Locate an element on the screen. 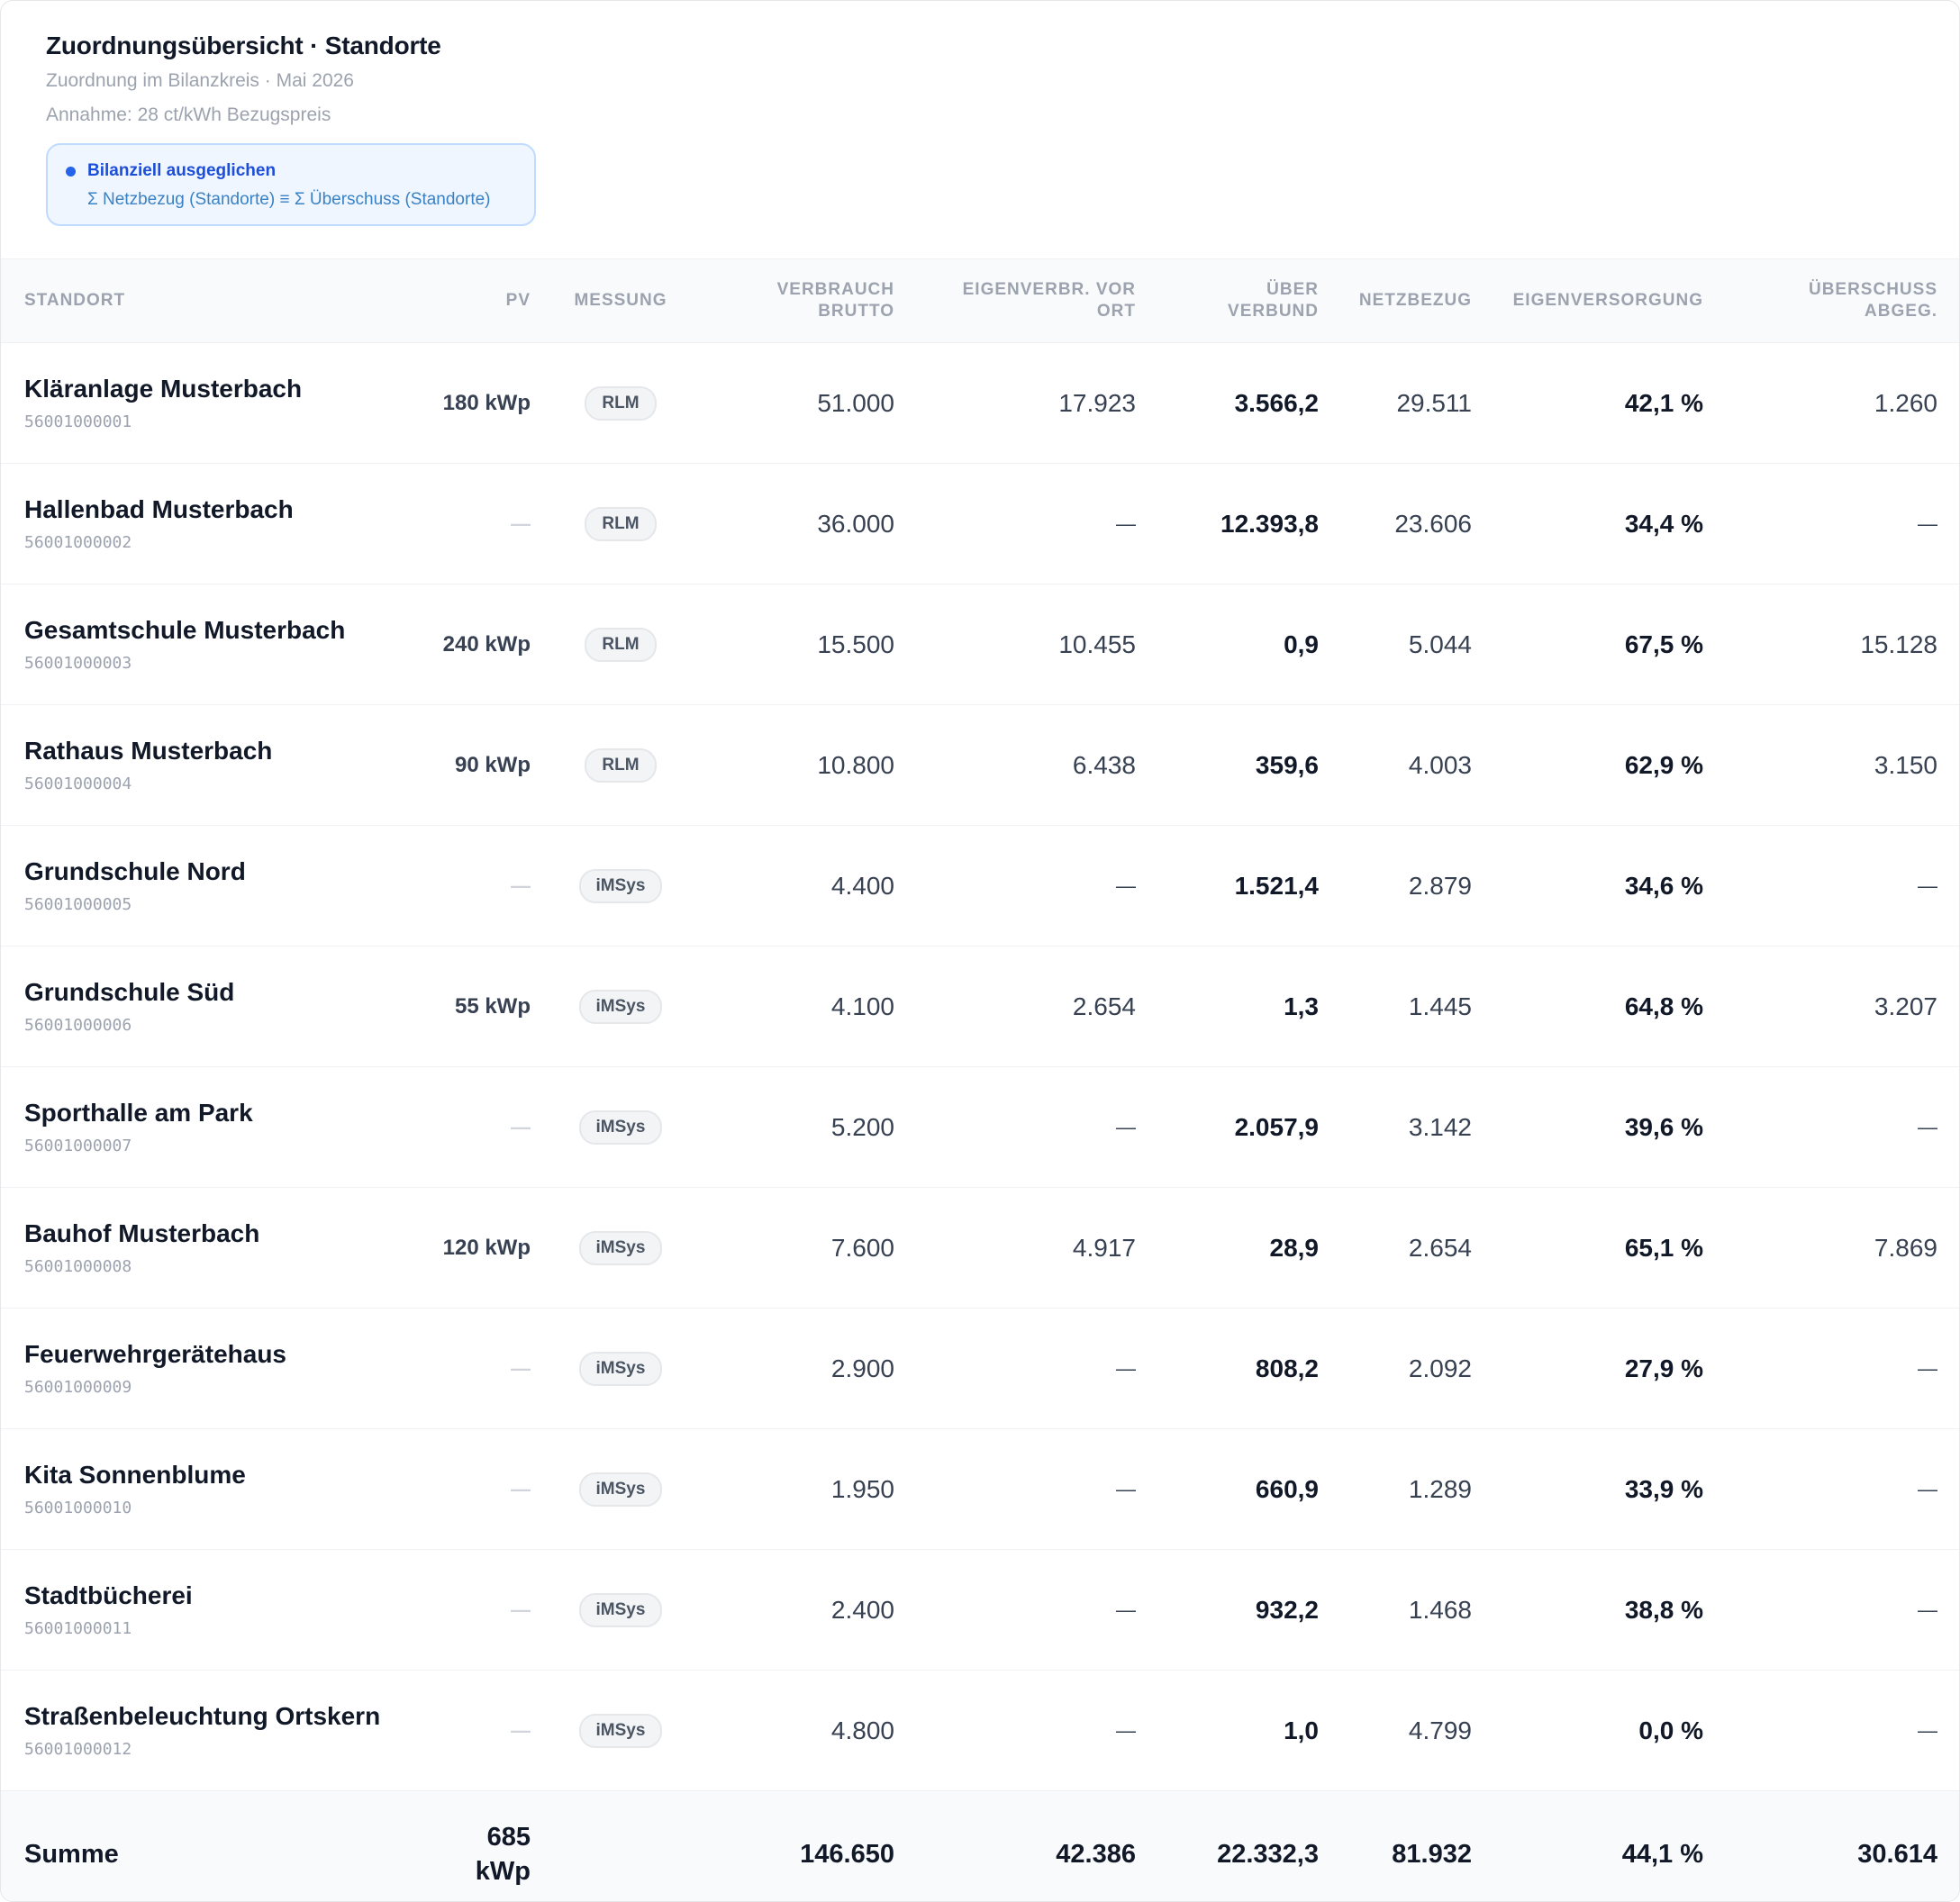  measurement-badge: RLM is located at coordinates (621, 765).